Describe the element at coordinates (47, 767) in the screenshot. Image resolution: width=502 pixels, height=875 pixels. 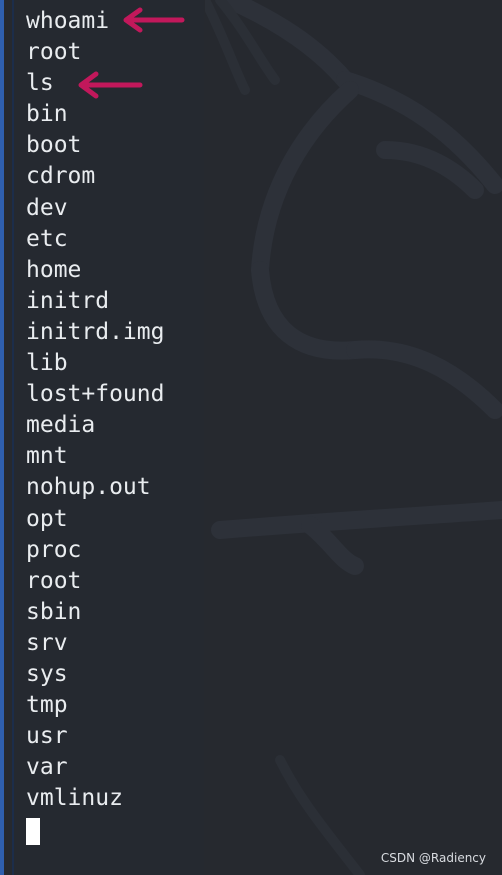
I see `terminal-line-output: var` at that location.